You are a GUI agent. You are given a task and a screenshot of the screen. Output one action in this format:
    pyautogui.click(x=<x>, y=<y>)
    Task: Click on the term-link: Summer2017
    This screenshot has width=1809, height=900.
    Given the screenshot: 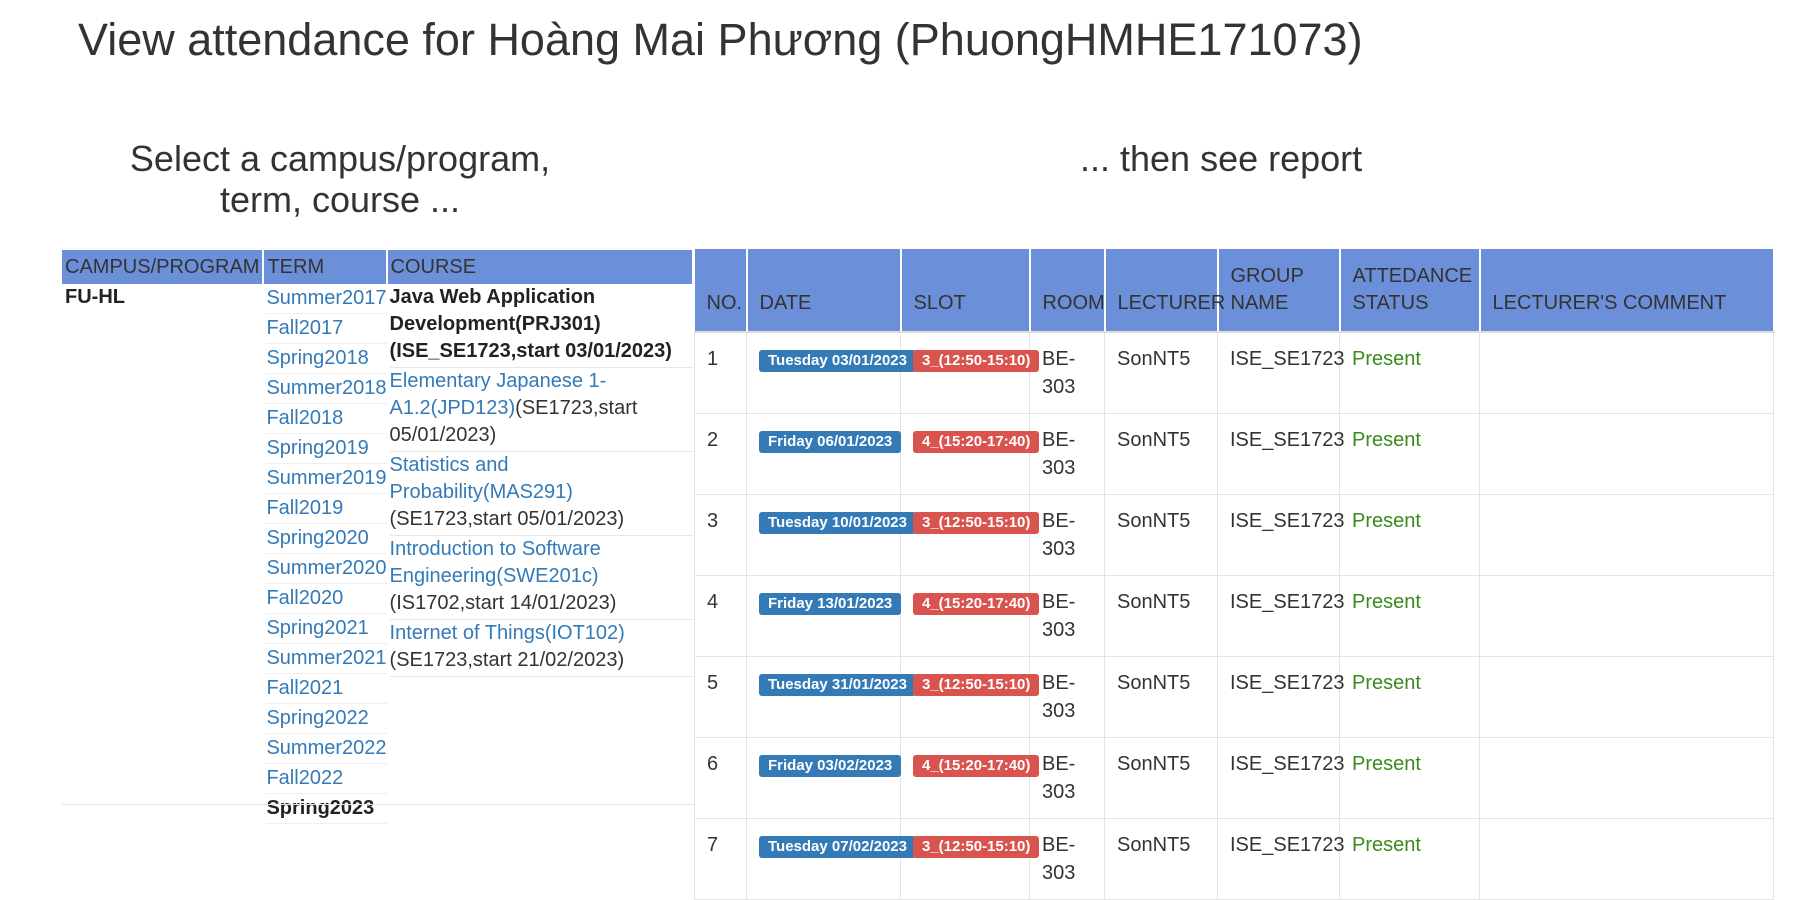 What is the action you would take?
    pyautogui.click(x=326, y=298)
    